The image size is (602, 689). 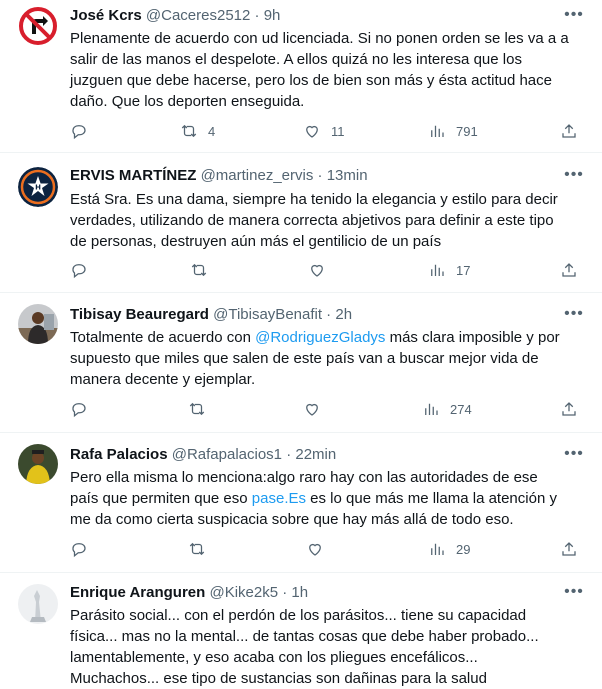 What do you see at coordinates (198, 15) in the screenshot?
I see `author-handle: @Caceres2512` at bounding box center [198, 15].